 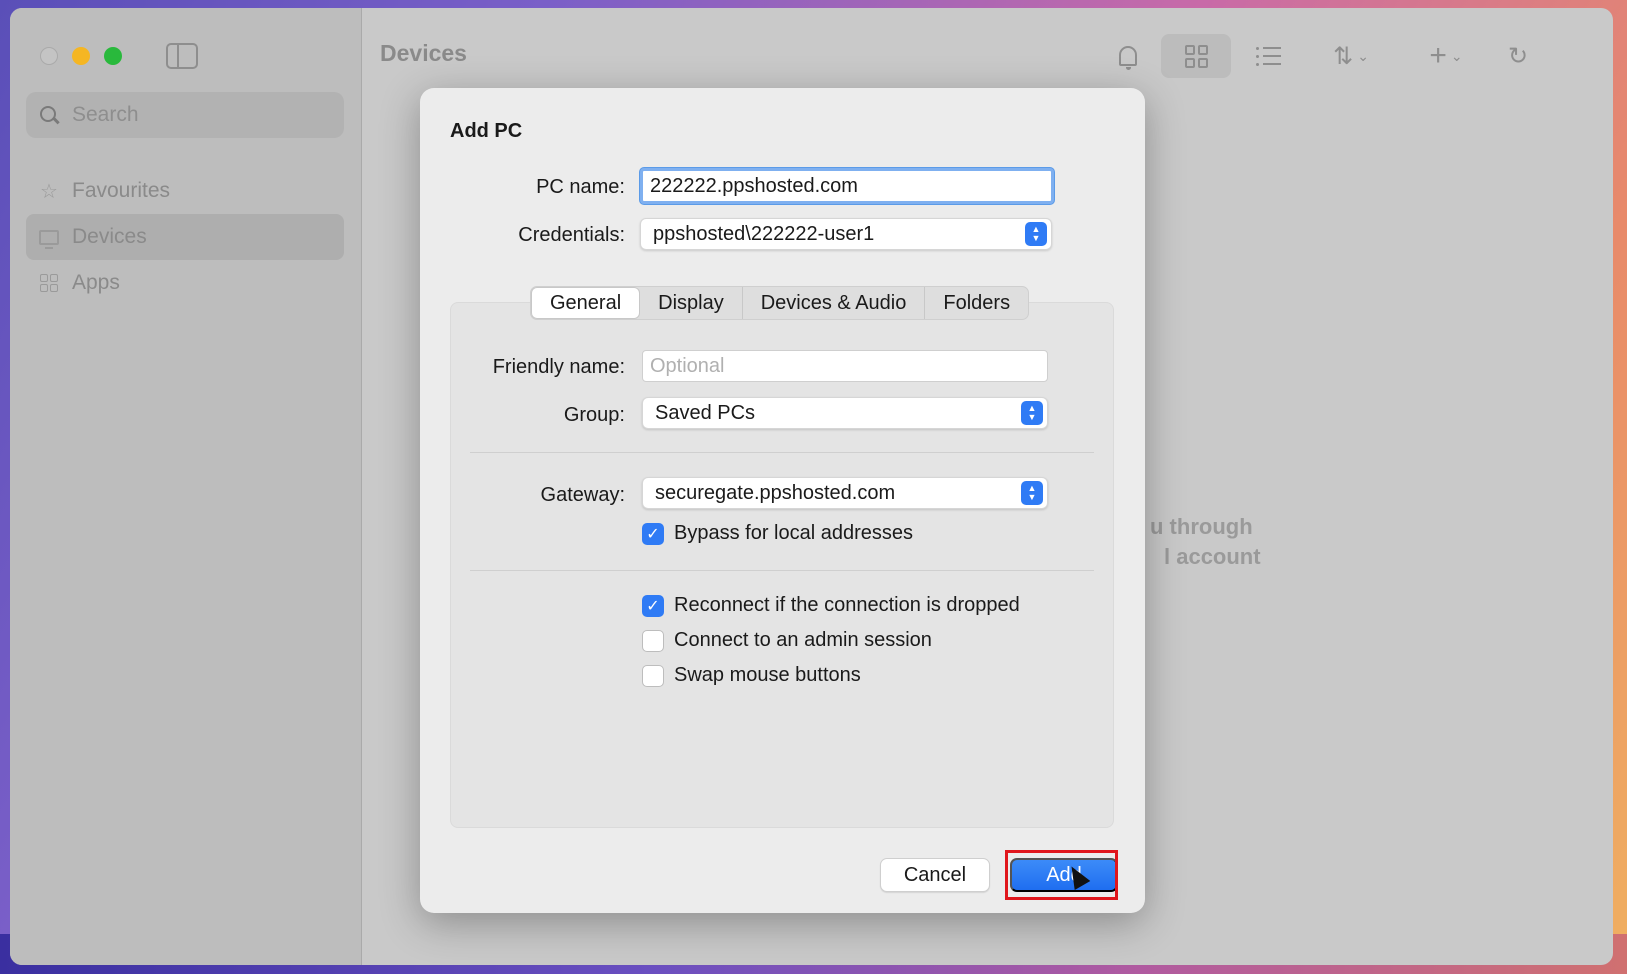 I want to click on refresh-button: ↻, so click(x=1518, y=56).